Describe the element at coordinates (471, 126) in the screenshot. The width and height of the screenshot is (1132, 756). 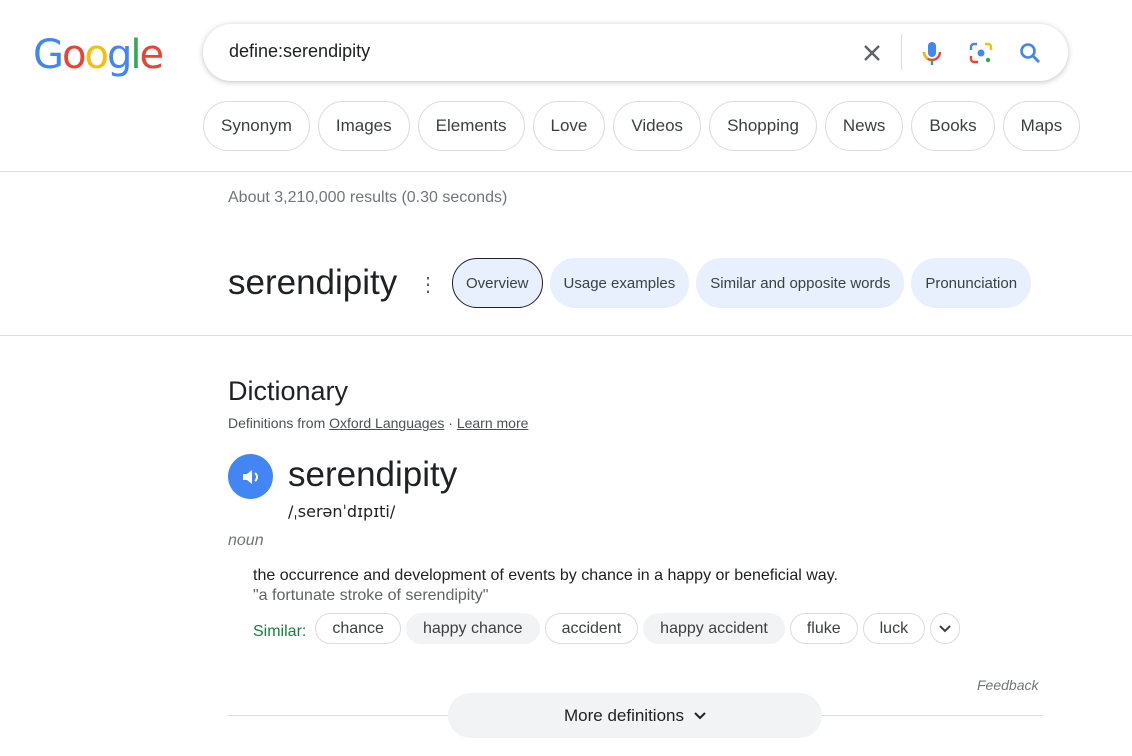
I see `chip-elements: Elements` at that location.